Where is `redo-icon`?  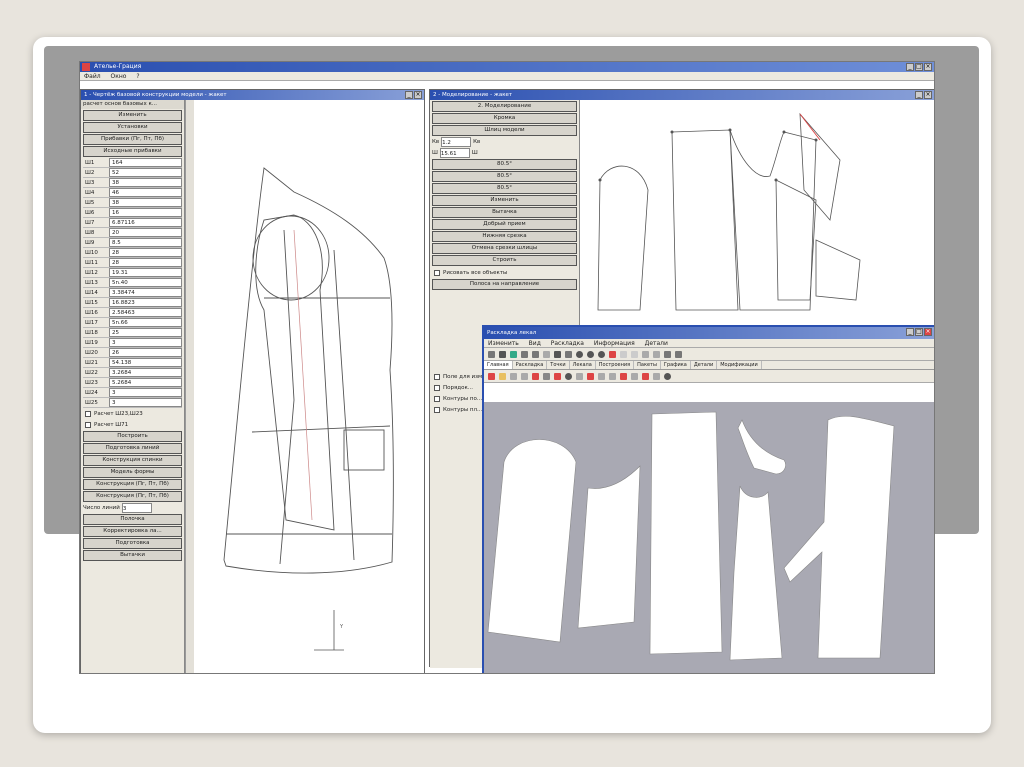 redo-icon is located at coordinates (634, 354).